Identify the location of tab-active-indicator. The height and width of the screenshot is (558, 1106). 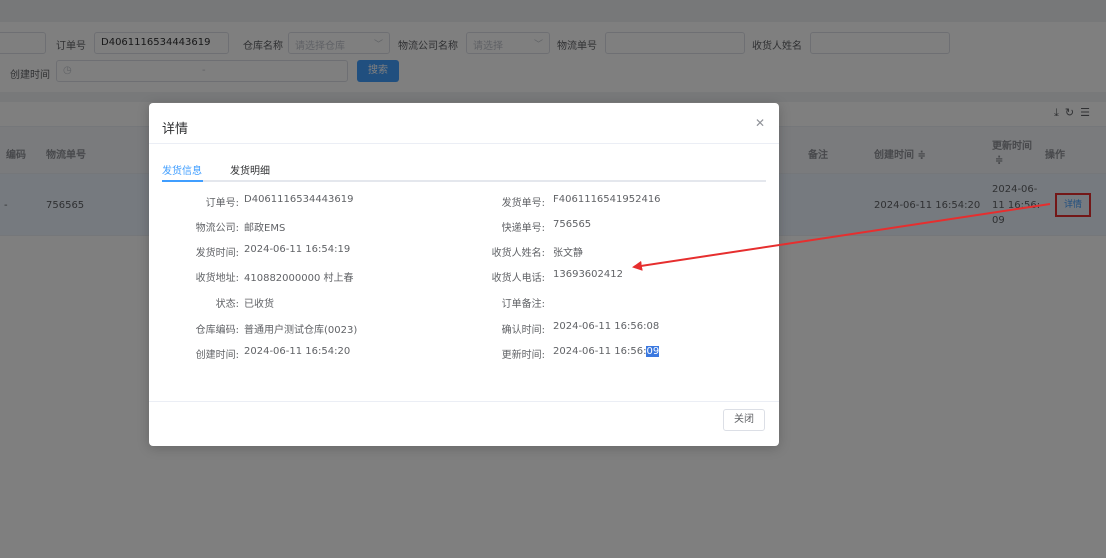
(182, 181).